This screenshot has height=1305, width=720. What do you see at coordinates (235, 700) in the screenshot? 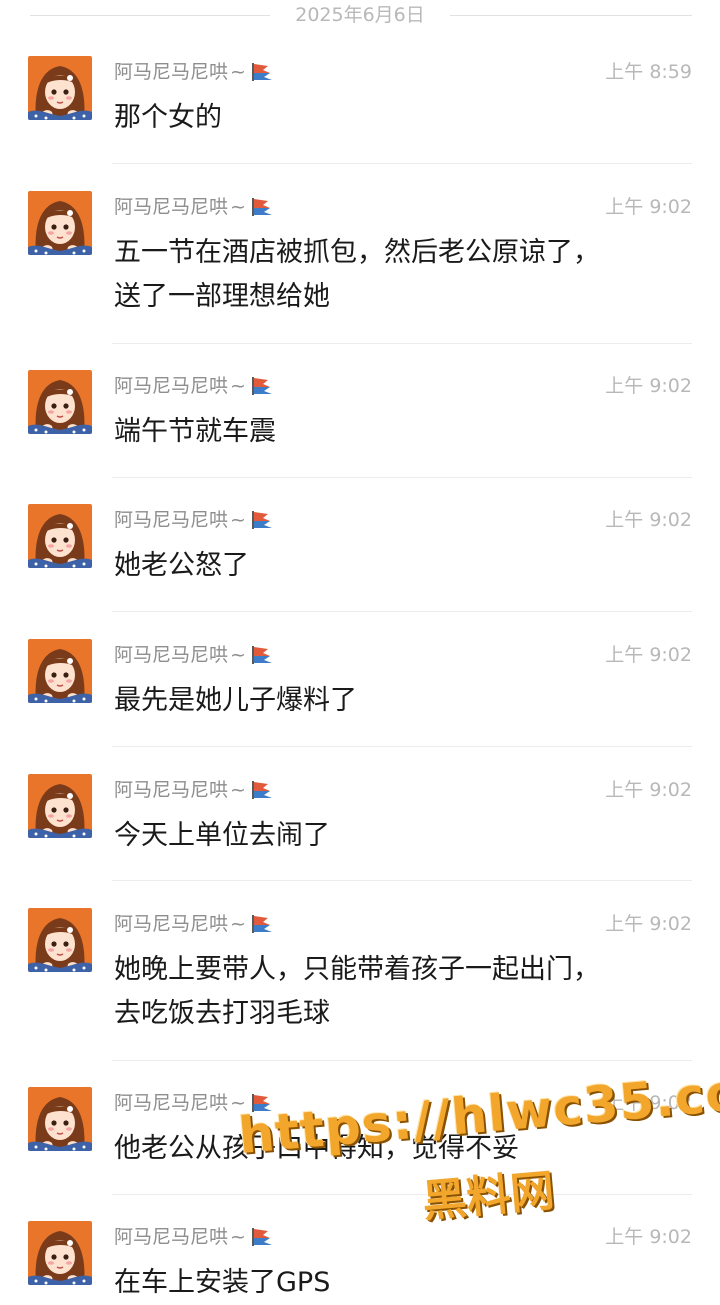
I see `message-line: 最先是她儿子爆料了` at bounding box center [235, 700].